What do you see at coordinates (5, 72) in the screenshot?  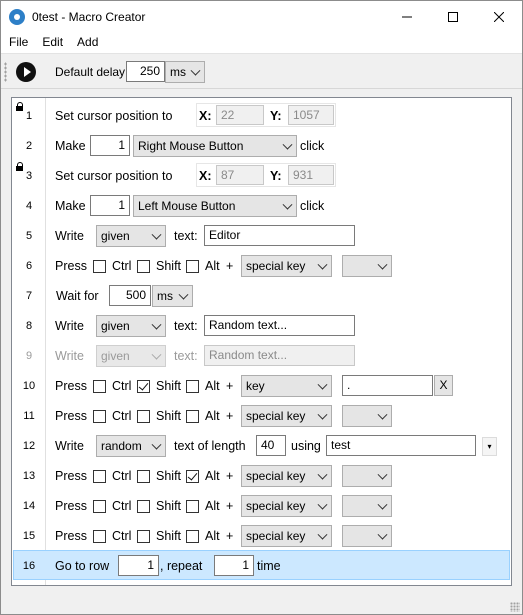 I see `toolbar-grip-icon` at bounding box center [5, 72].